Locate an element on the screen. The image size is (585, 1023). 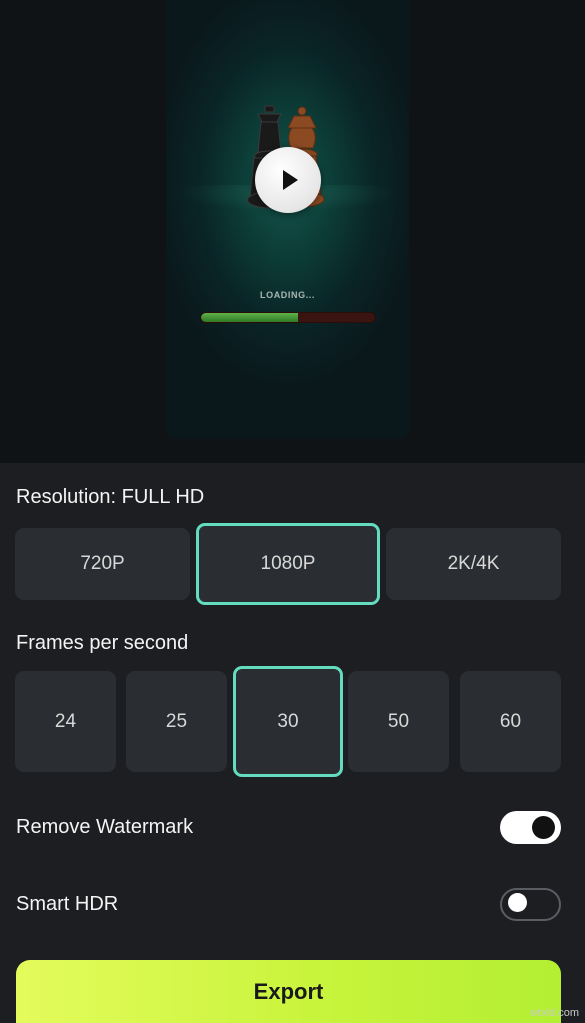
smart-hdr-label: Smart HDR is located at coordinates (67, 904).